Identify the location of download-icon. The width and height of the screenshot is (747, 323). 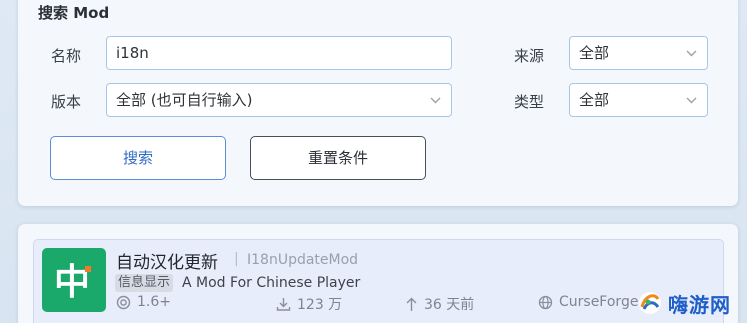
(283, 304).